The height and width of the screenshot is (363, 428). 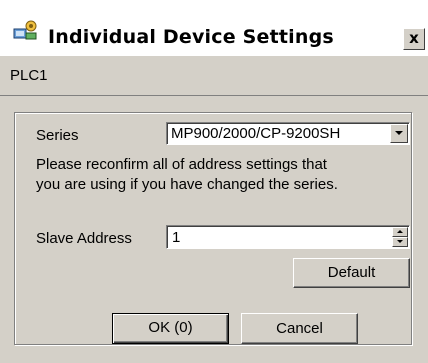 What do you see at coordinates (299, 328) in the screenshot?
I see `cancel-button: Cancel` at bounding box center [299, 328].